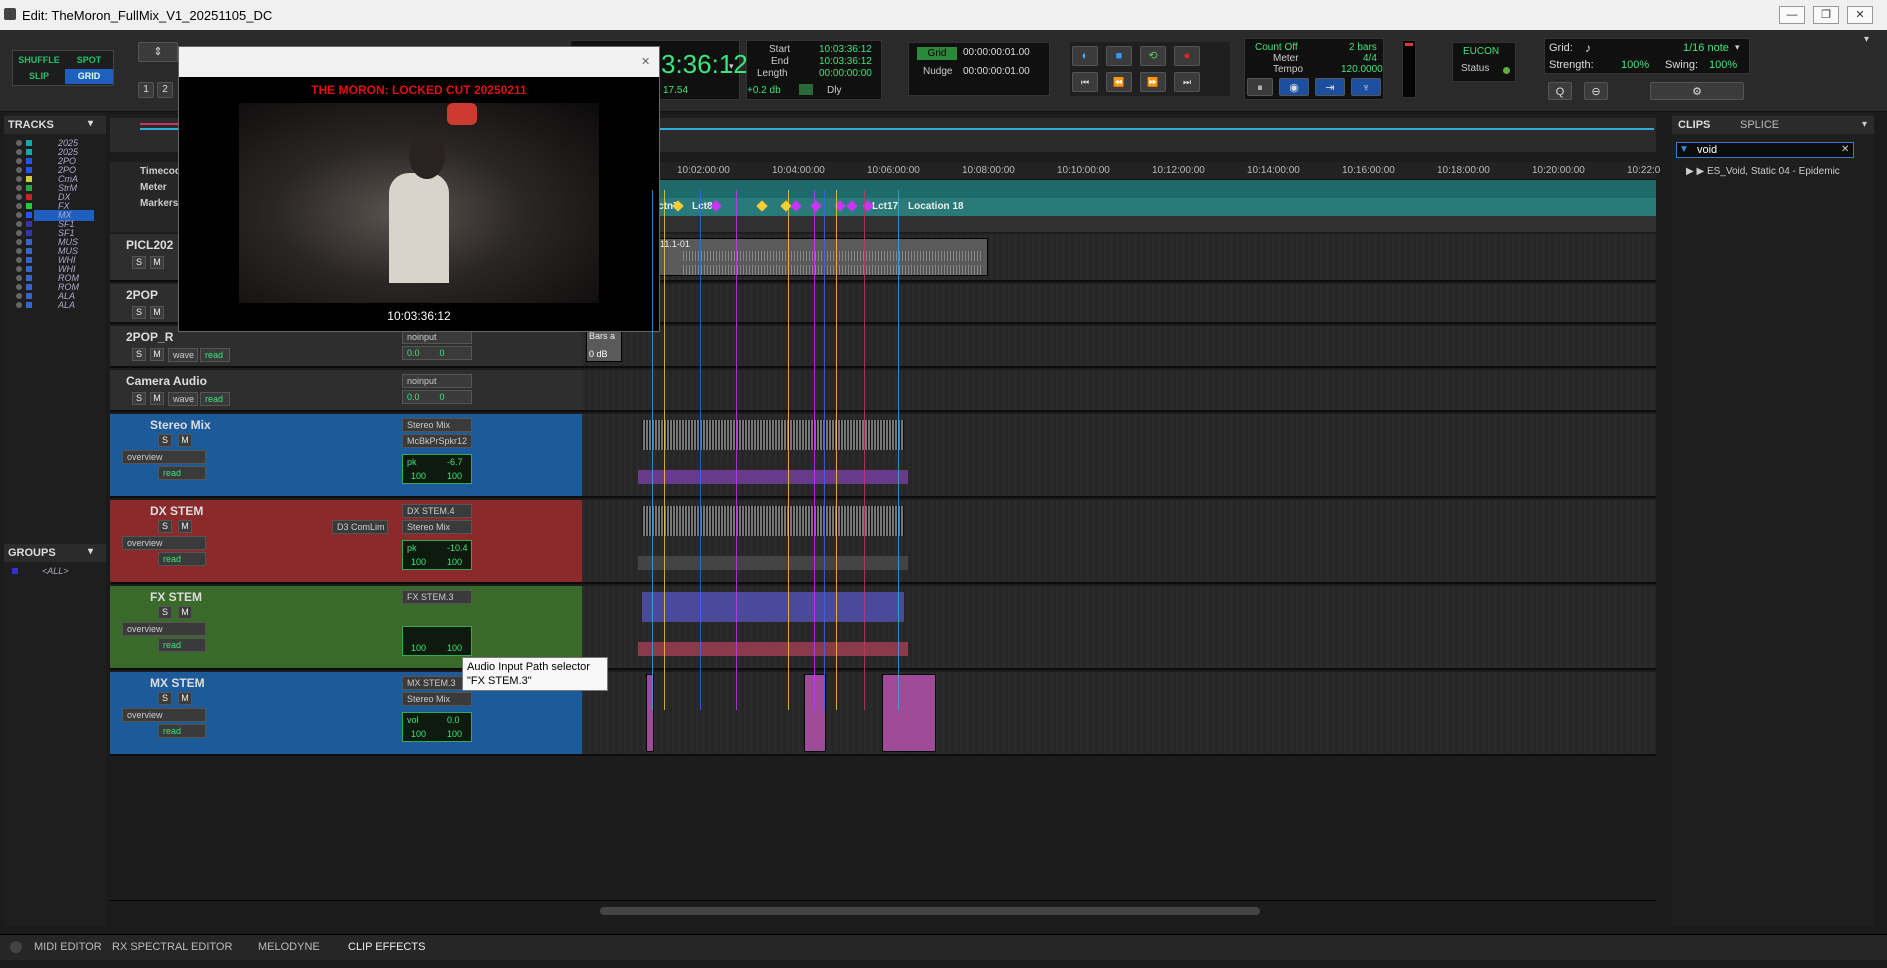 The height and width of the screenshot is (968, 1887). What do you see at coordinates (1153, 56) in the screenshot?
I see `loop-play-button: ⟲` at bounding box center [1153, 56].